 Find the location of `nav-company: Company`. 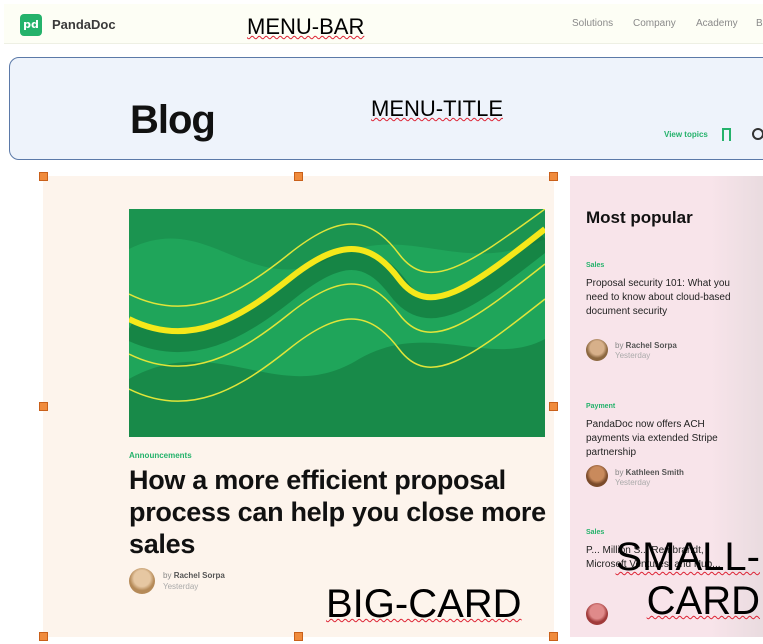

nav-company: Company is located at coordinates (654, 23).